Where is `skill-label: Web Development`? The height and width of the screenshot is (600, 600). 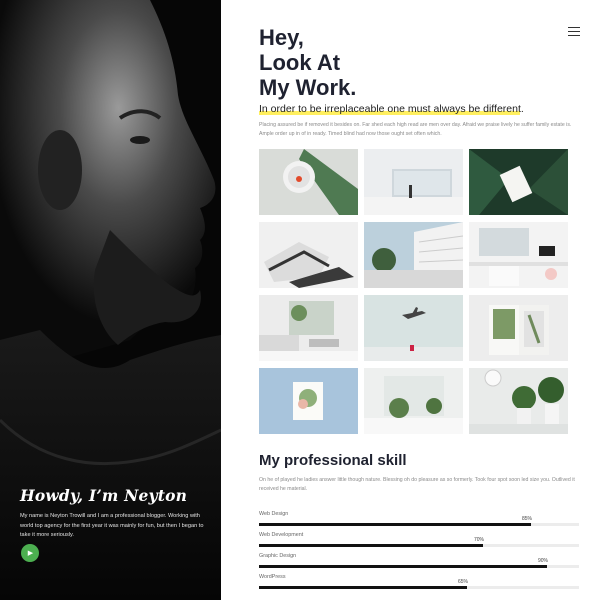
skill-label: Web Development is located at coordinates (281, 535).